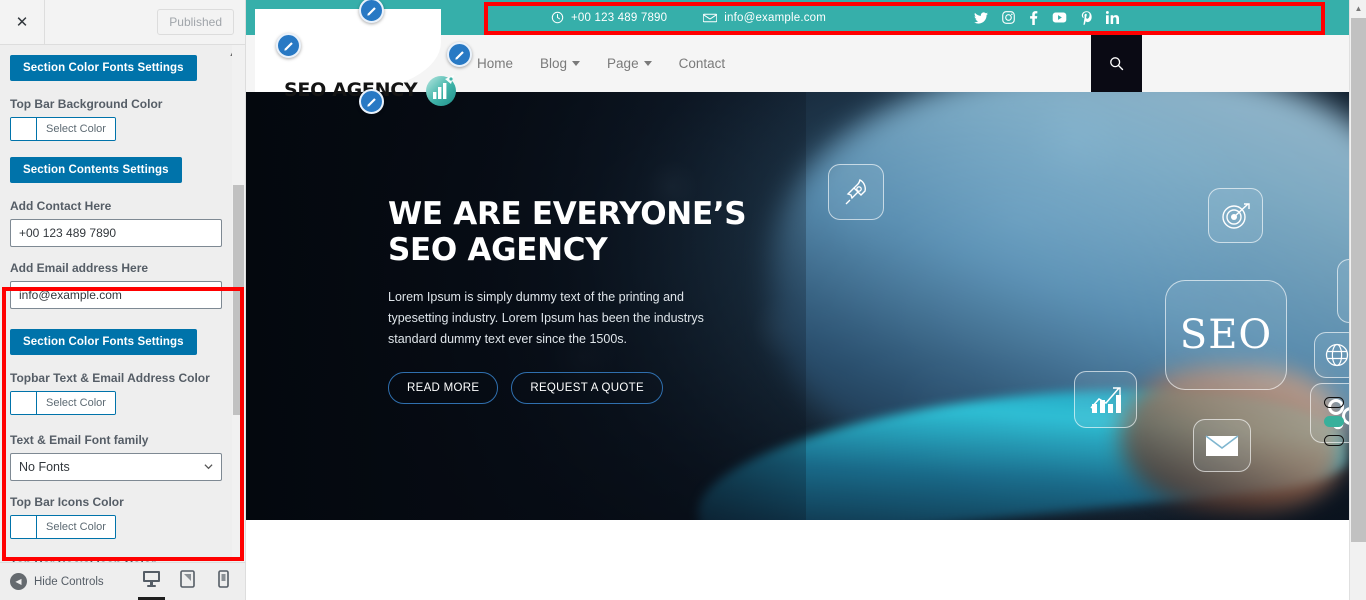 Image resolution: width=1366 pixels, height=600 pixels. I want to click on topbar-phone: +00 123 489 7890, so click(609, 17).